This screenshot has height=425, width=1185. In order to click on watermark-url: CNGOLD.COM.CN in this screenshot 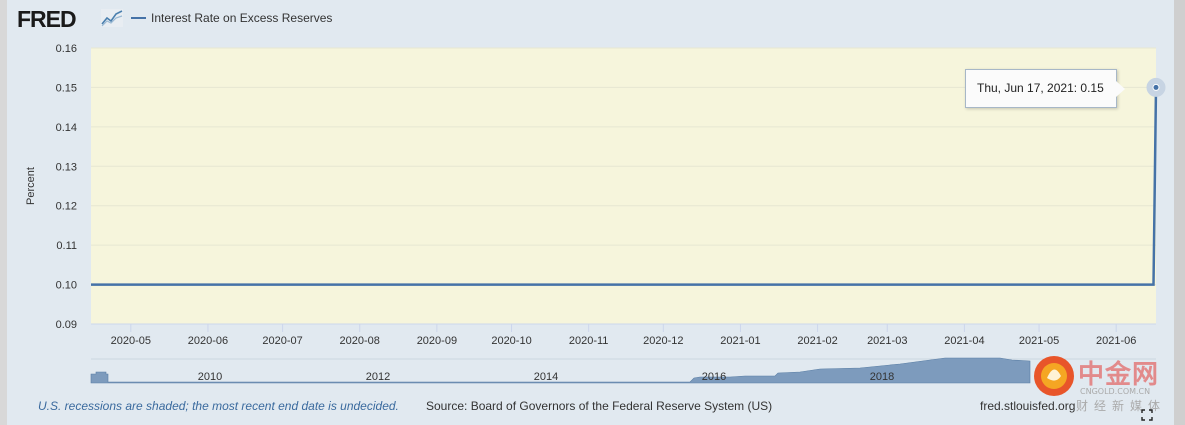, I will do `click(1115, 391)`.